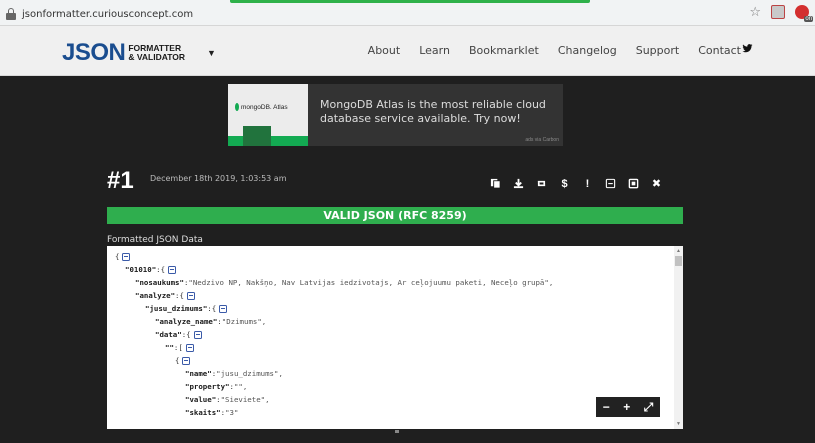 Image resolution: width=815 pixels, height=443 pixels. I want to click on formatted-json-label: Formatted JSON Data, so click(155, 240).